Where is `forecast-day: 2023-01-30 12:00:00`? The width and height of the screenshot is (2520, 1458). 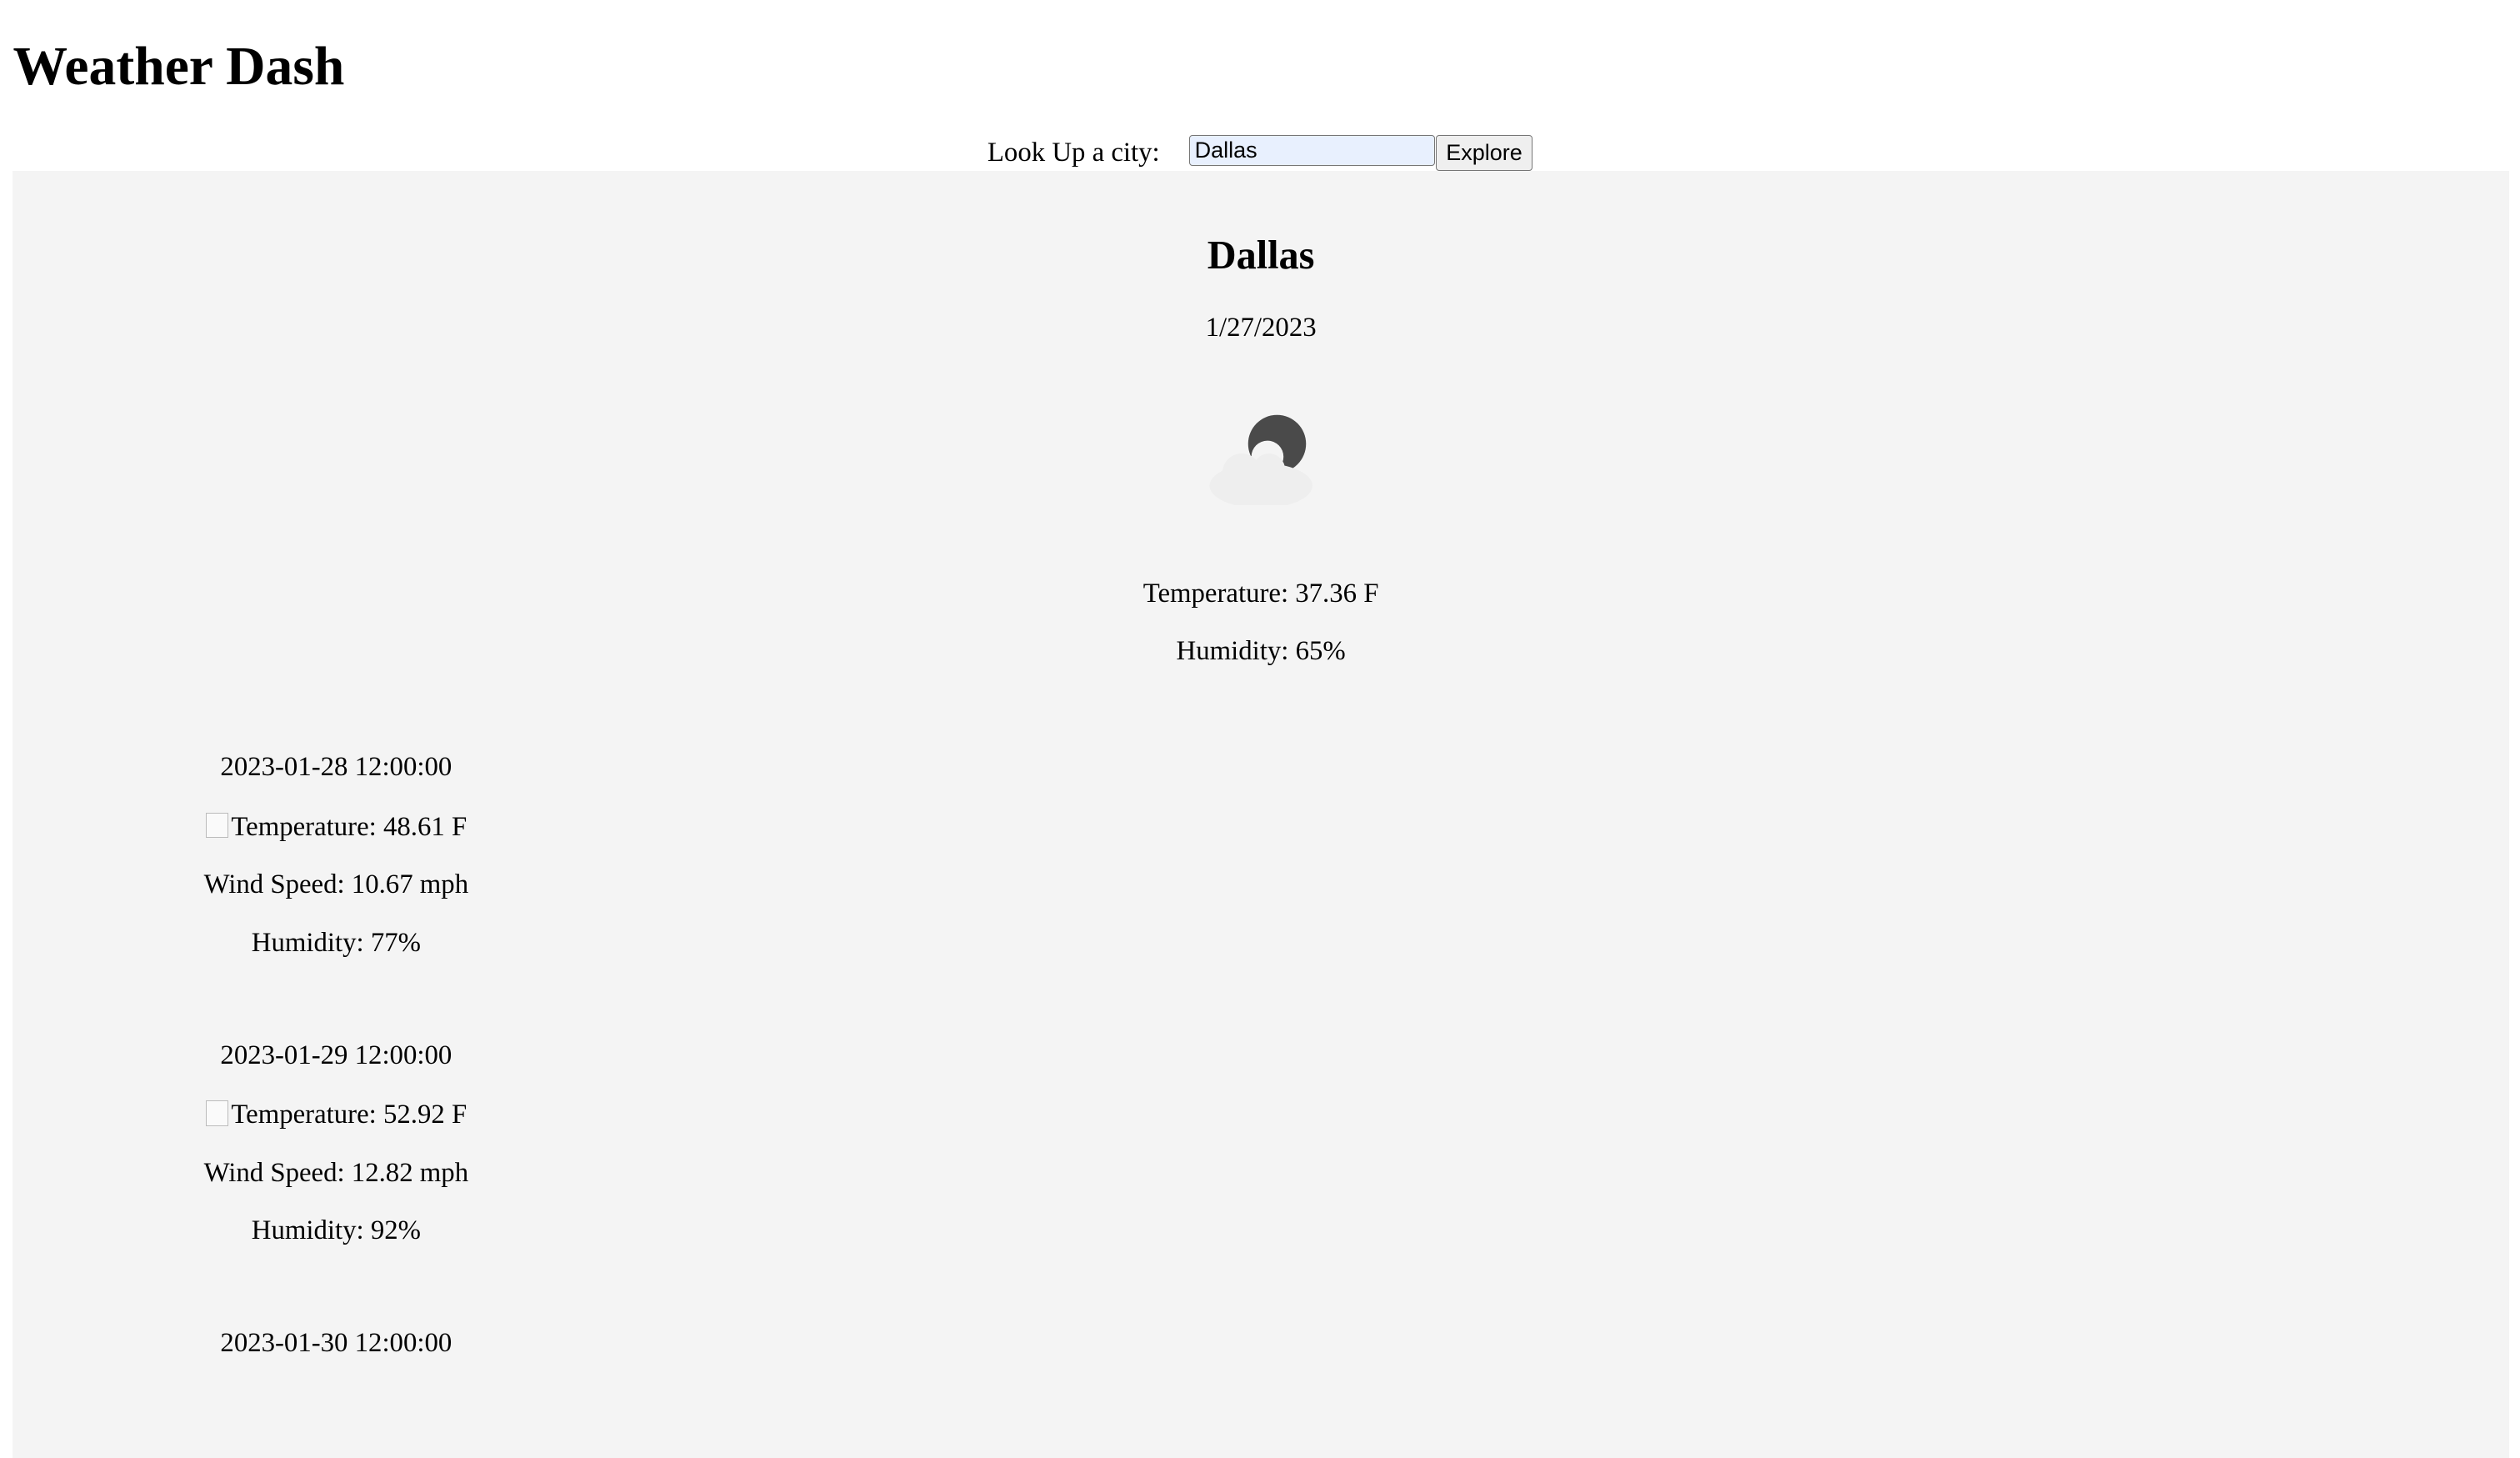
forecast-day: 2023-01-30 12:00:00 is located at coordinates (336, 1343).